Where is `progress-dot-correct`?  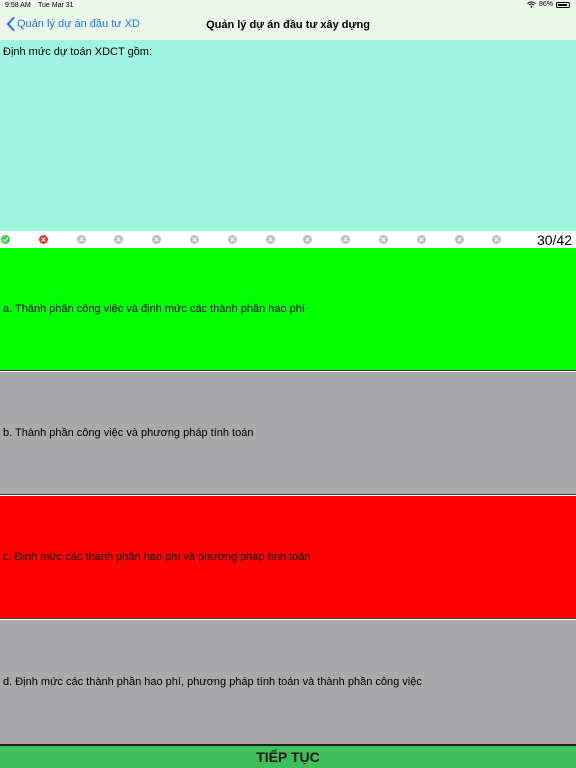 progress-dot-correct is located at coordinates (5, 239).